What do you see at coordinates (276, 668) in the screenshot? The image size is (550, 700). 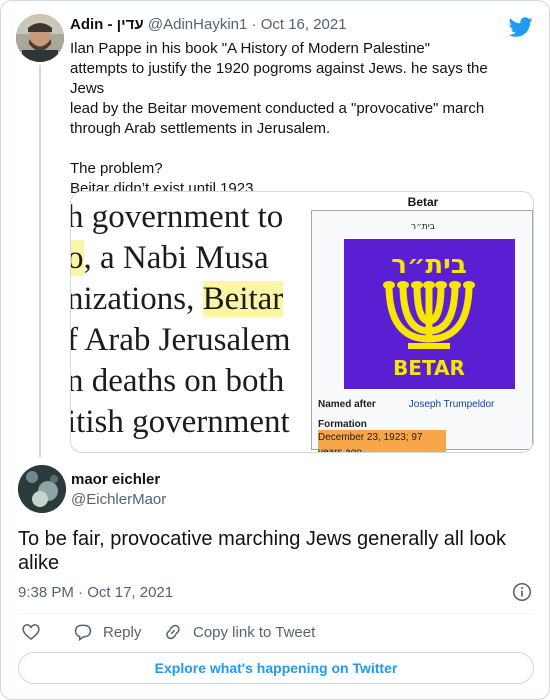 I see `explore-twitter-button: Explore what's happening on Twitter` at bounding box center [276, 668].